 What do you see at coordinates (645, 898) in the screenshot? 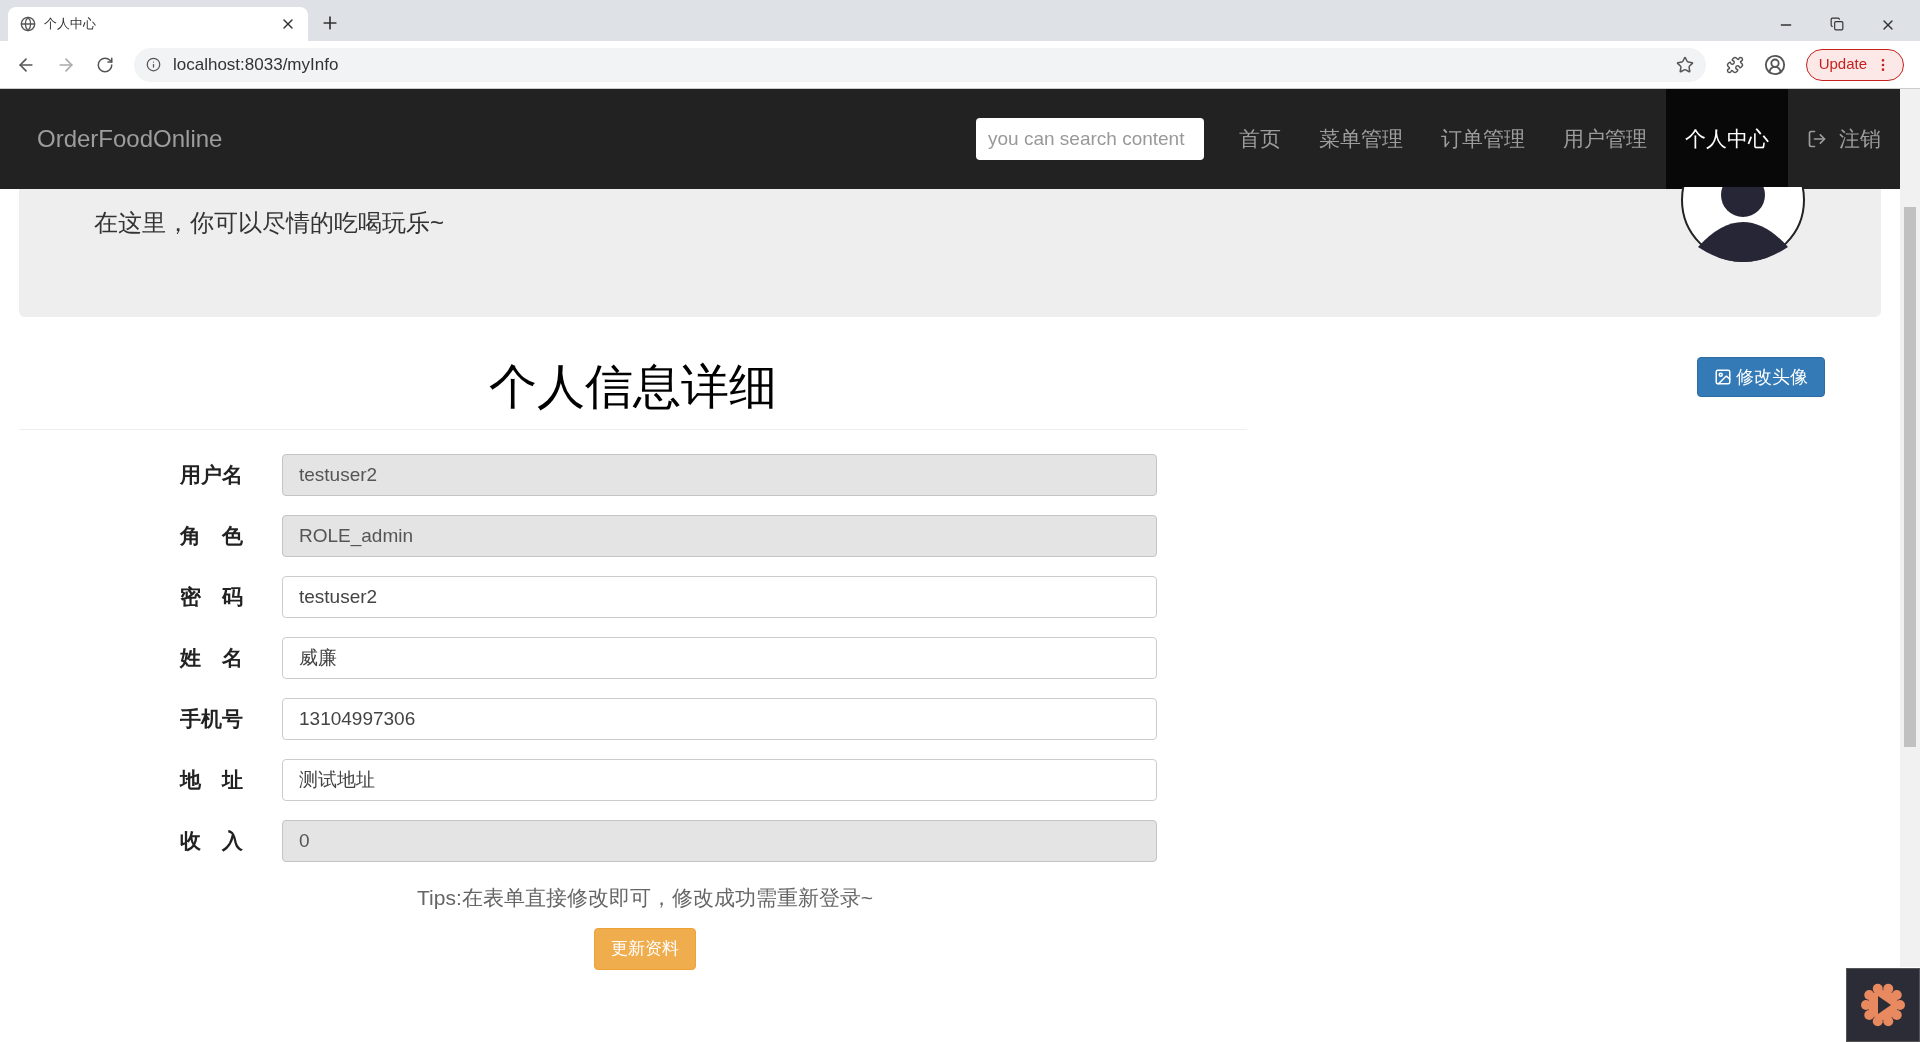
I see `tips-text: Tips:在表单直接修改即可，修改成功需重新登录~` at bounding box center [645, 898].